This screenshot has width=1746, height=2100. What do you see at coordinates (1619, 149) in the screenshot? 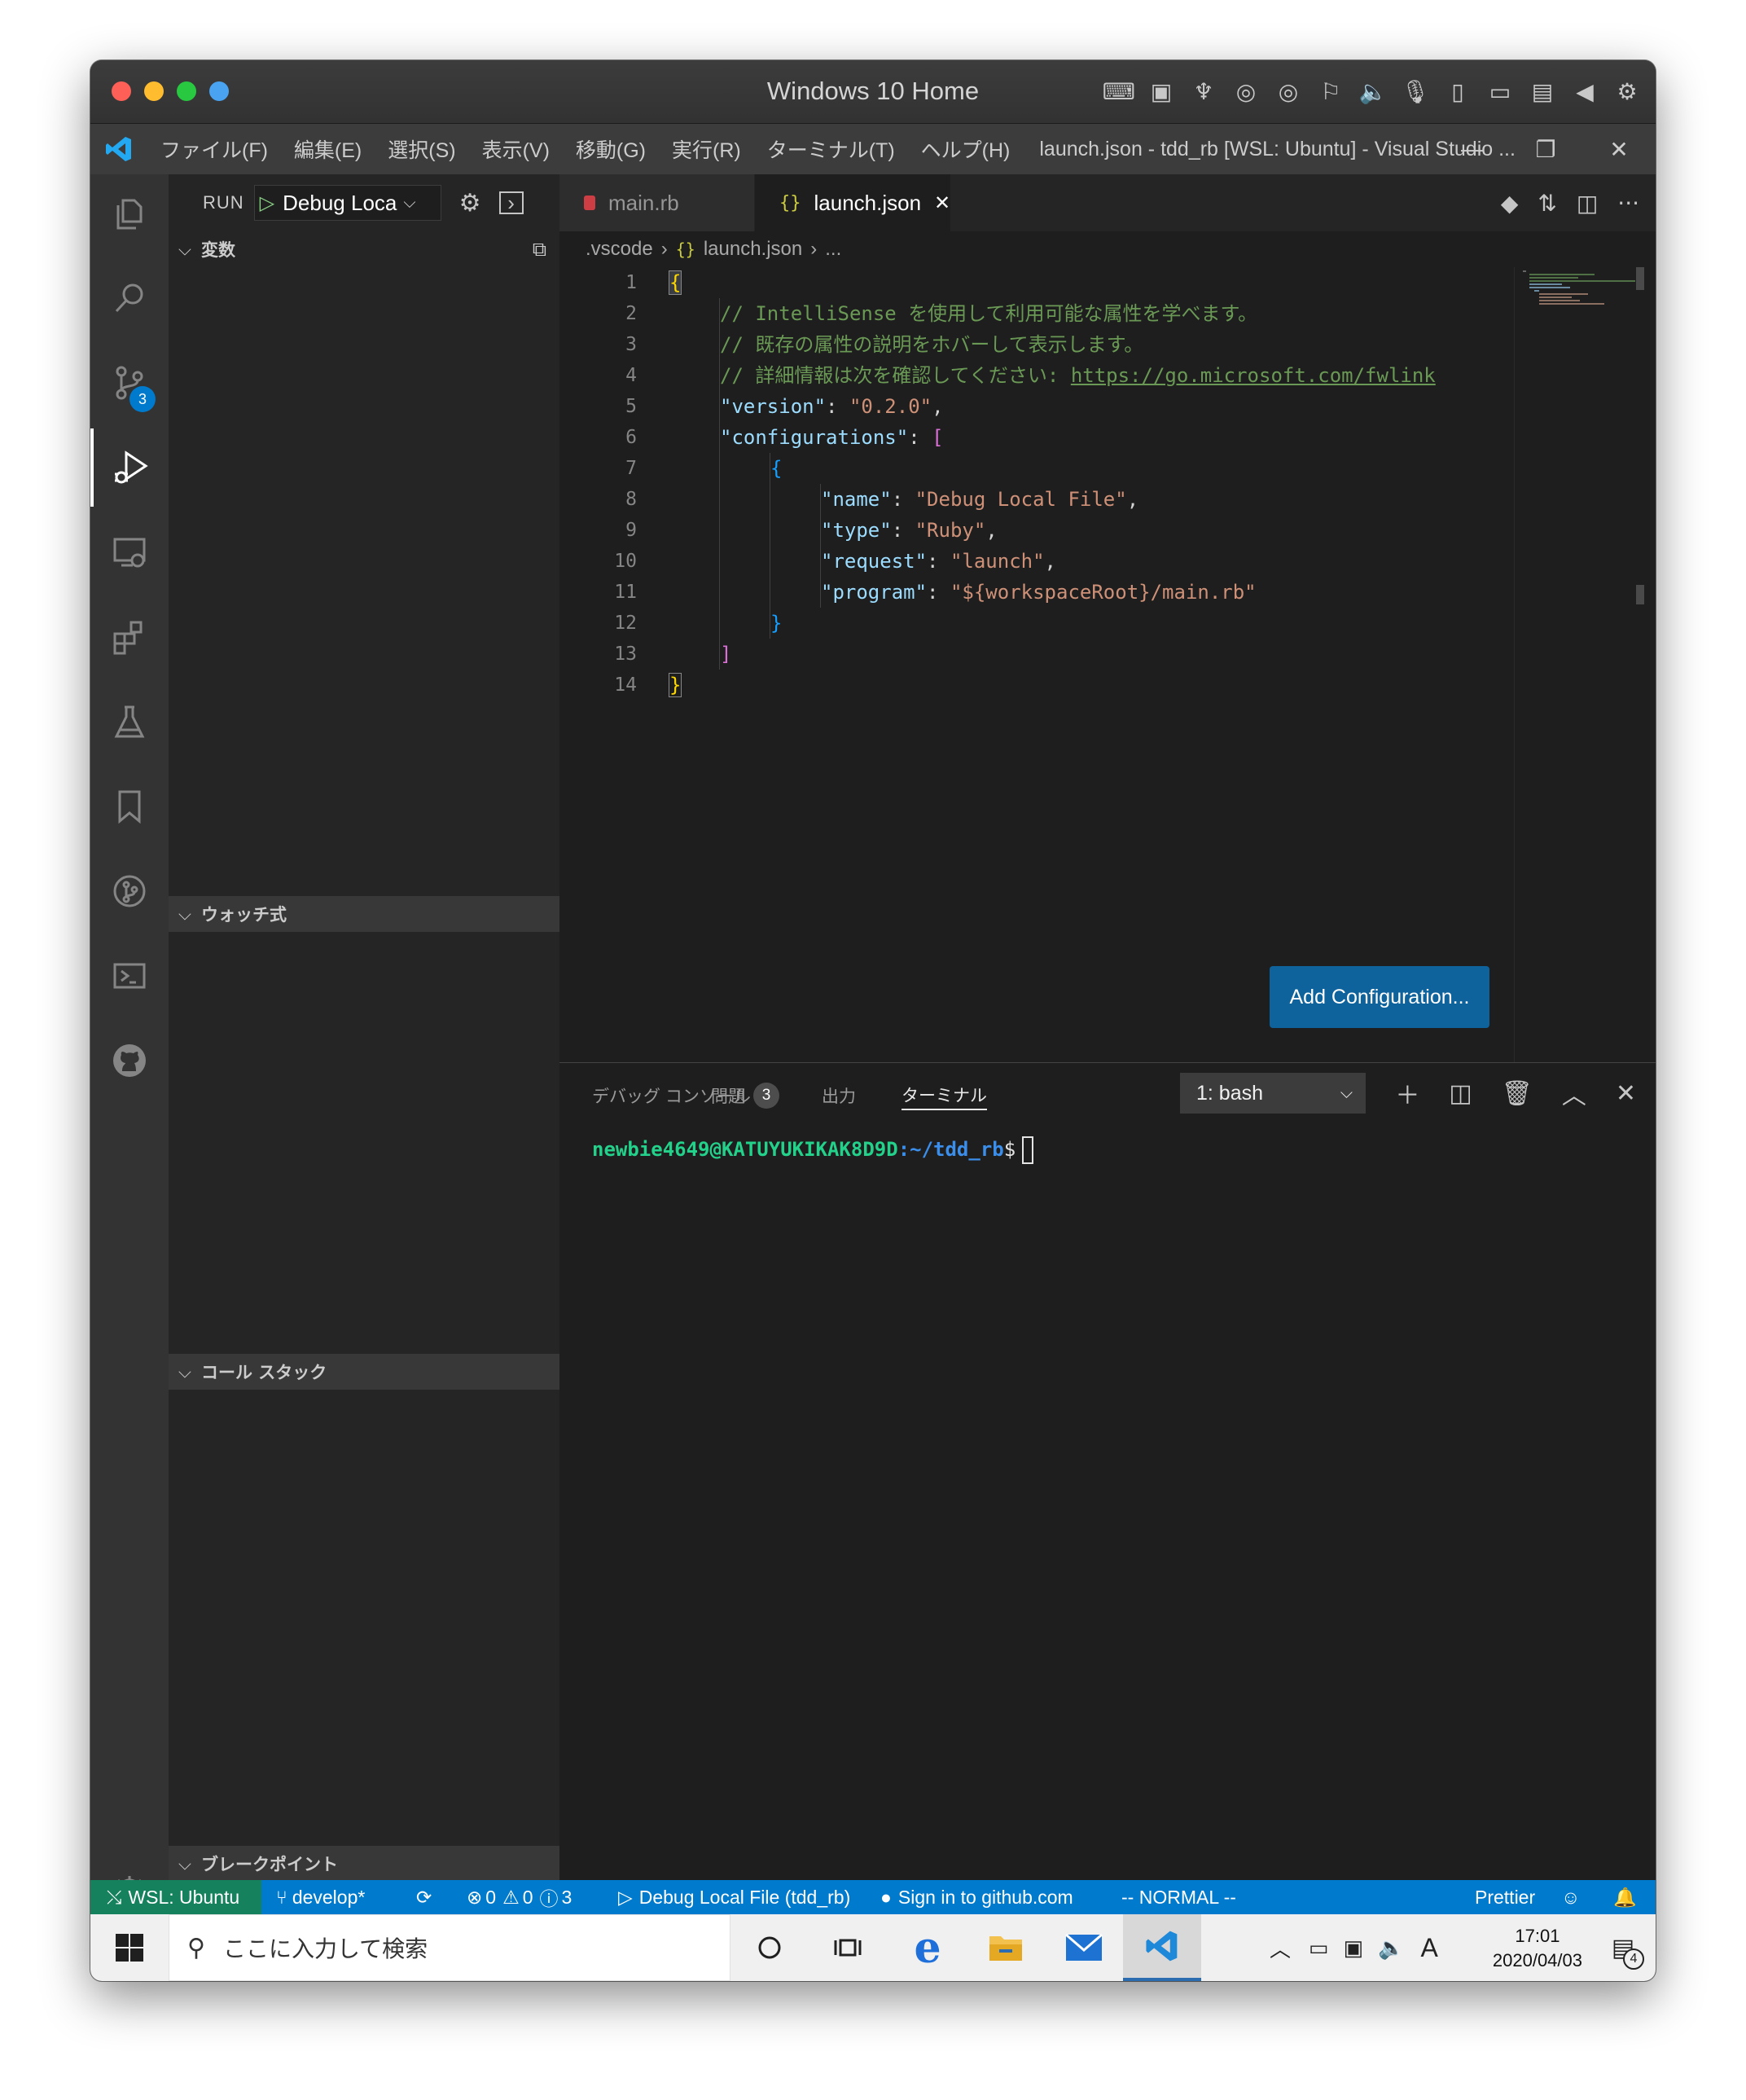
I see `close-window-button: ✕` at bounding box center [1619, 149].